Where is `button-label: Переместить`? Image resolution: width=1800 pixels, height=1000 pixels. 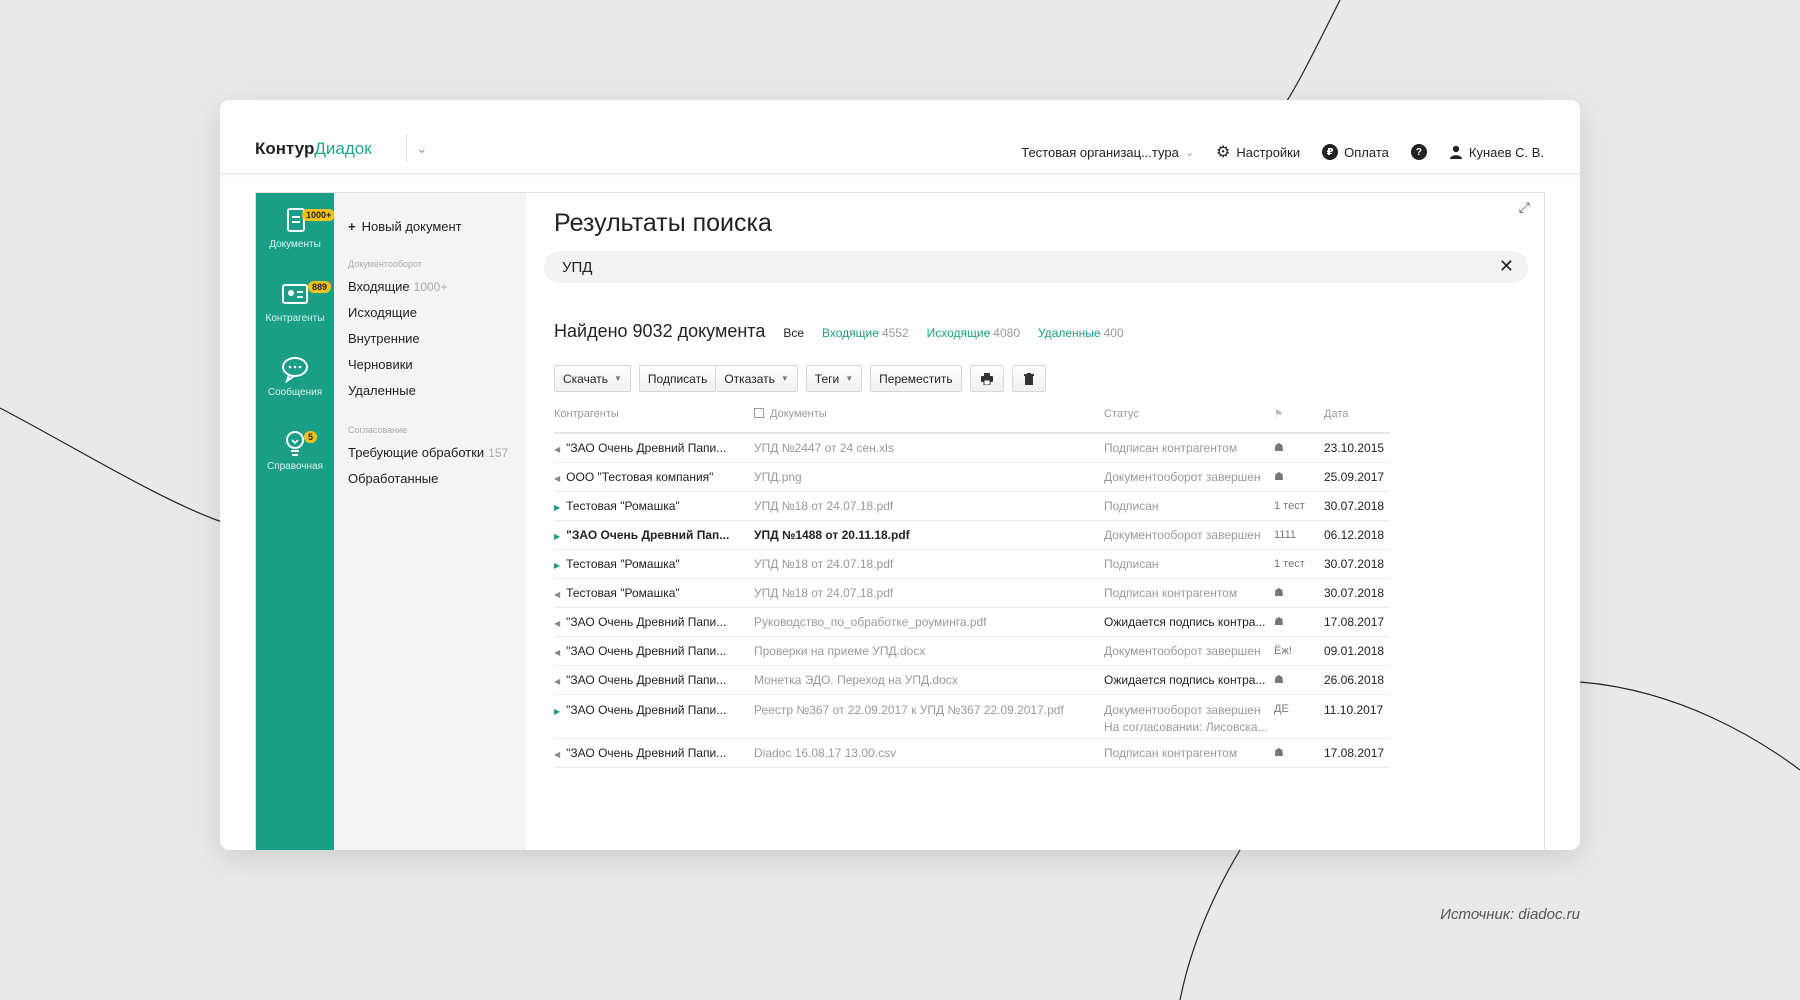 button-label: Переместить is located at coordinates (916, 378).